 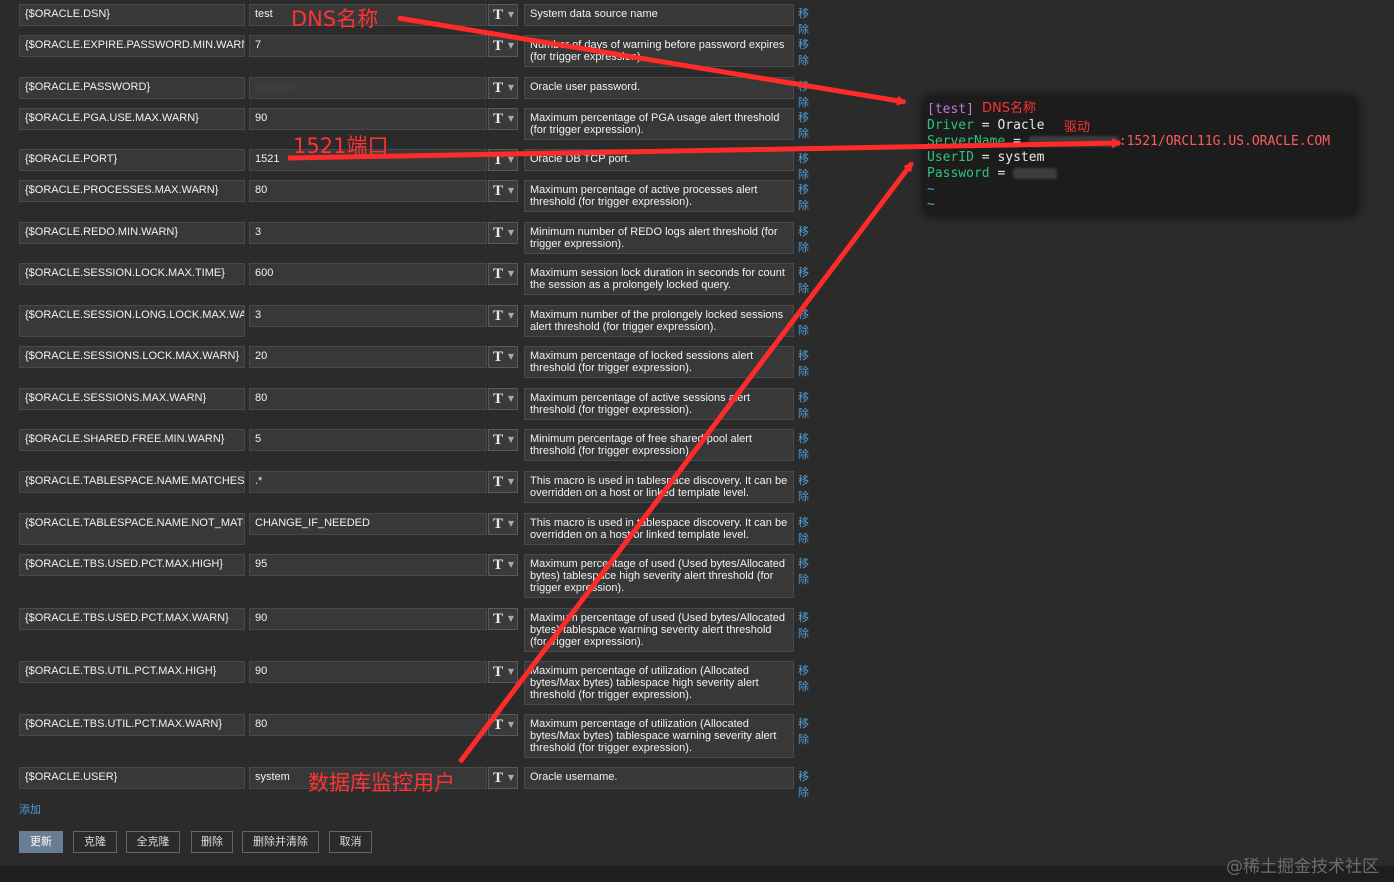 I want to click on macro-value-field: 5, so click(x=368, y=440).